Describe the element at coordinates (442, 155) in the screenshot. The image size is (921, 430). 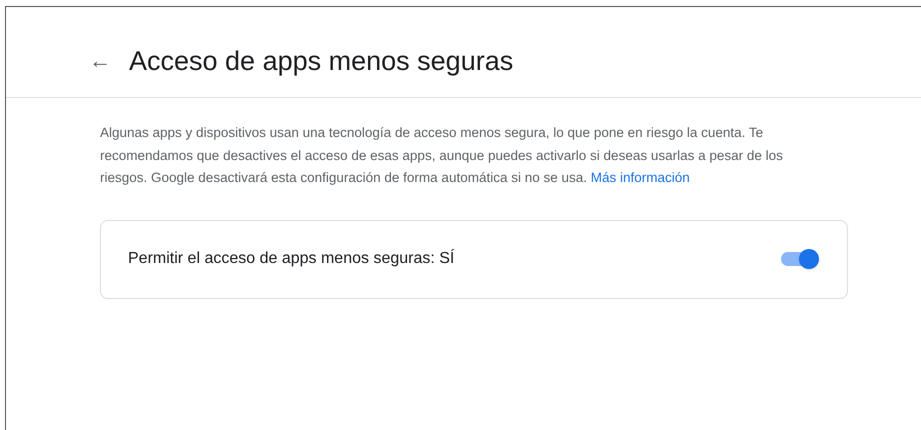
I see `description-paragraph: Algunas apps y dispositivos usan una tecnología de acceso menos segura, lo que pone en riesgo la cuenta. Te recomendamos que desactives el acceso de esas apps, aunque puedes activarlo si deseas usarlas a pesar de los riesgos. Google desactivará esta configuración de forma automática si no se usa. Más información` at that location.